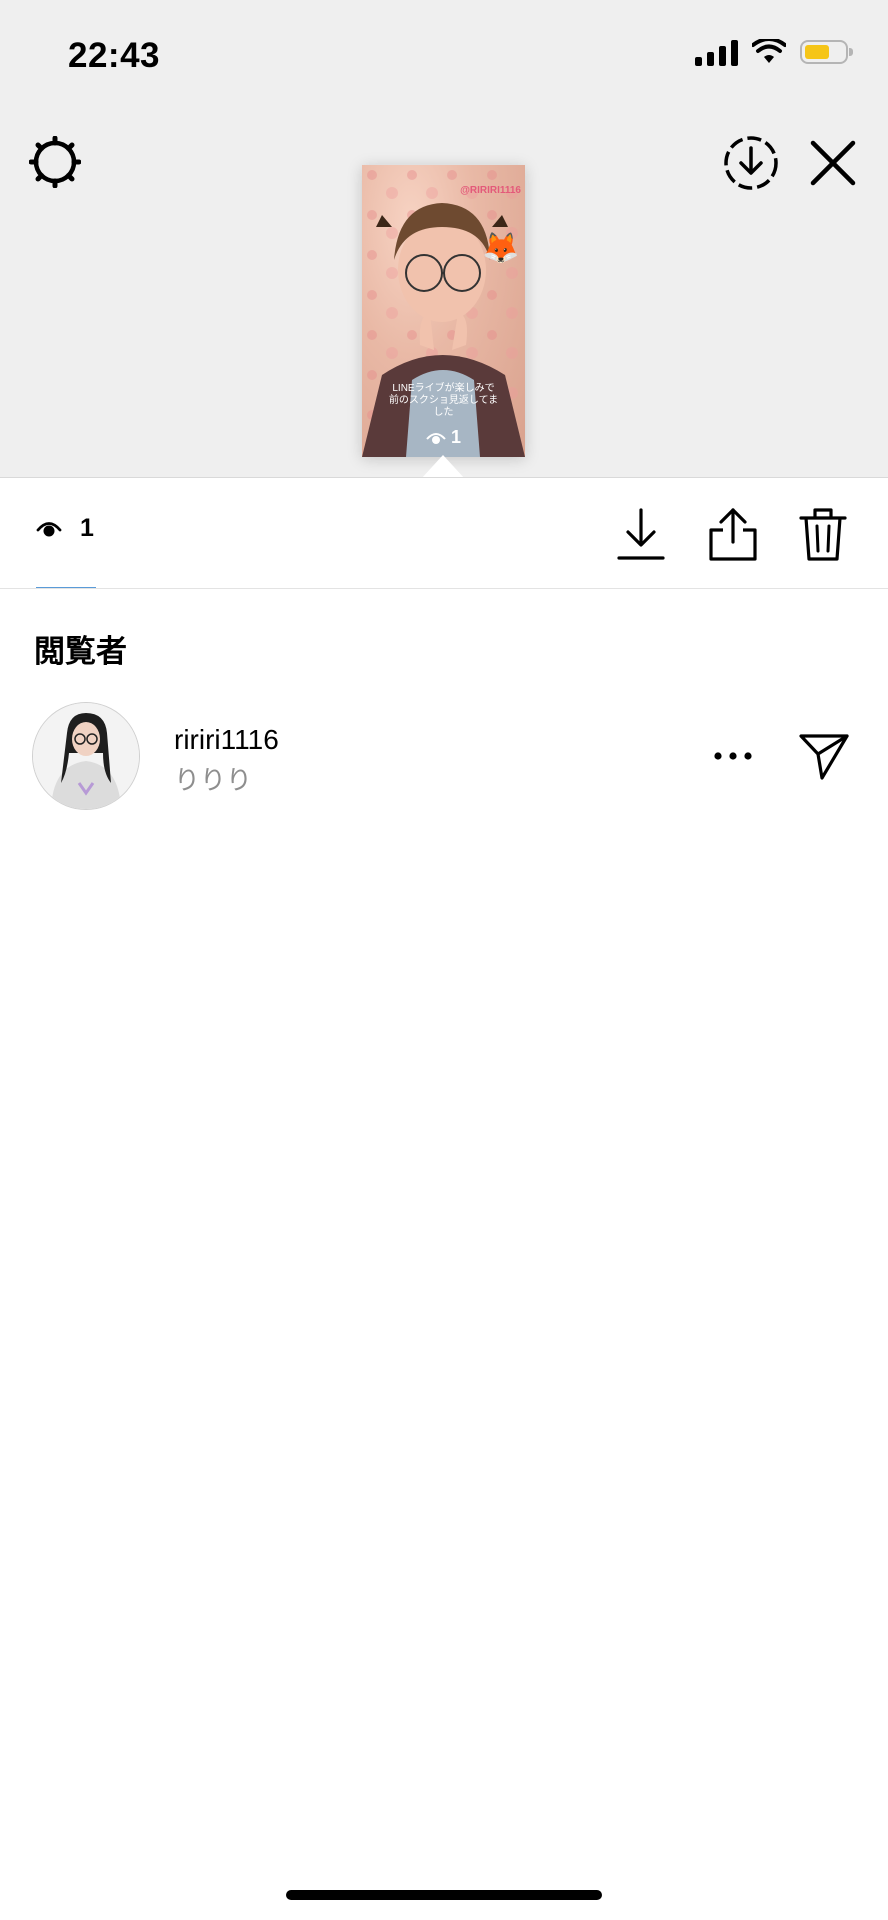 The image size is (888, 1920). I want to click on story-handle-label: @RIRIRI1116, so click(490, 190).